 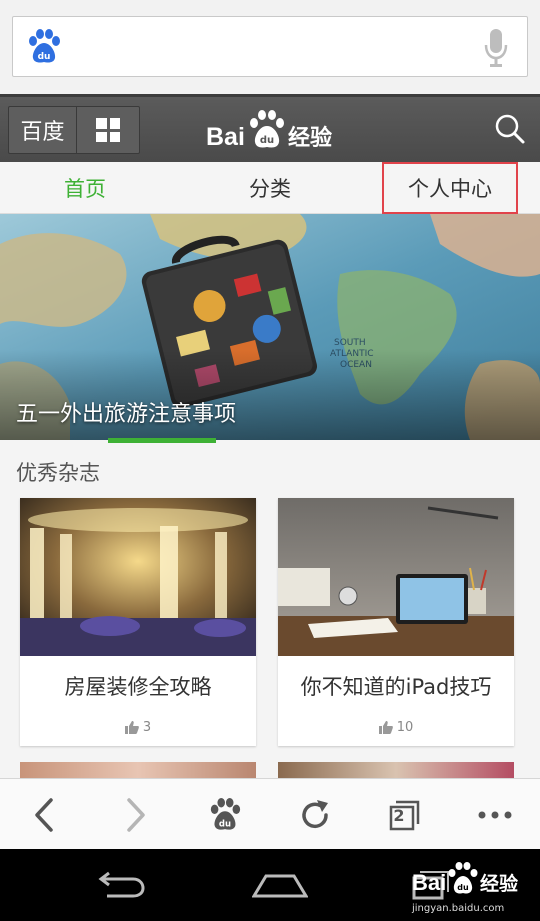 I want to click on chevron-right-icon, so click(x=136, y=814).